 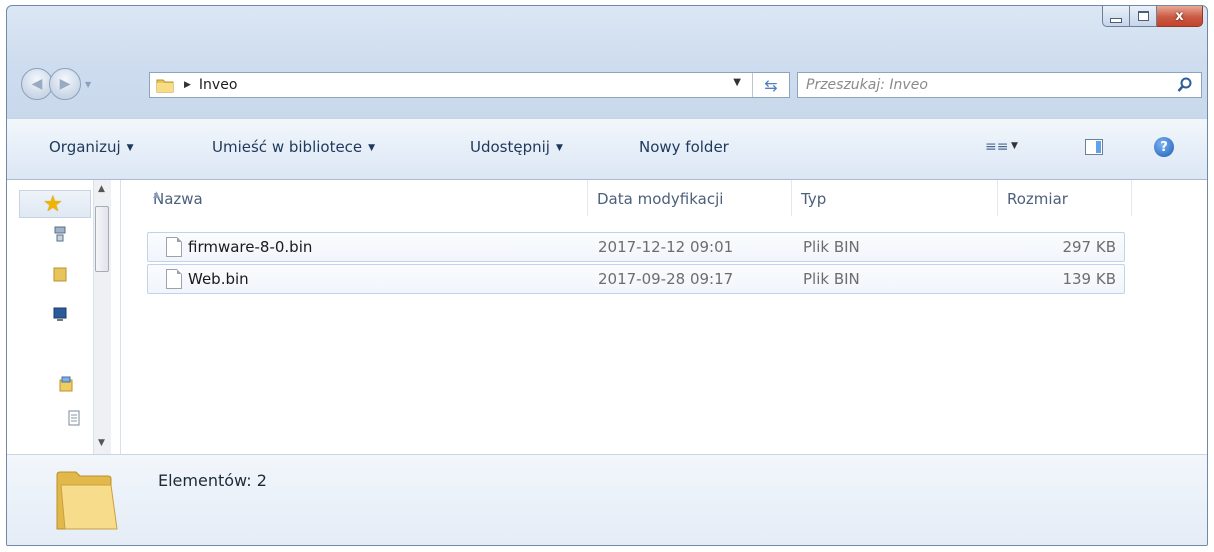 I want to click on include-library-menu: Umieść w bibliotece ▼, so click(x=293, y=147).